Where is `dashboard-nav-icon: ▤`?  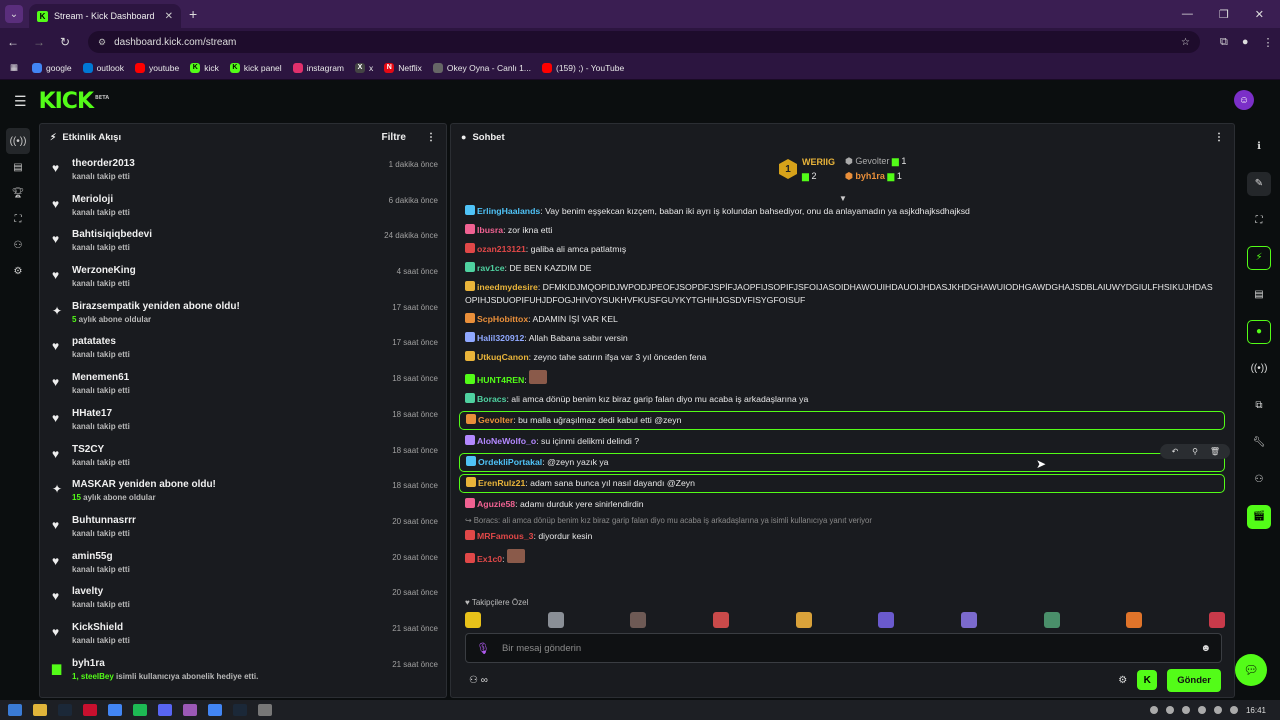
dashboard-nav-icon: ▤ is located at coordinates (18, 167).